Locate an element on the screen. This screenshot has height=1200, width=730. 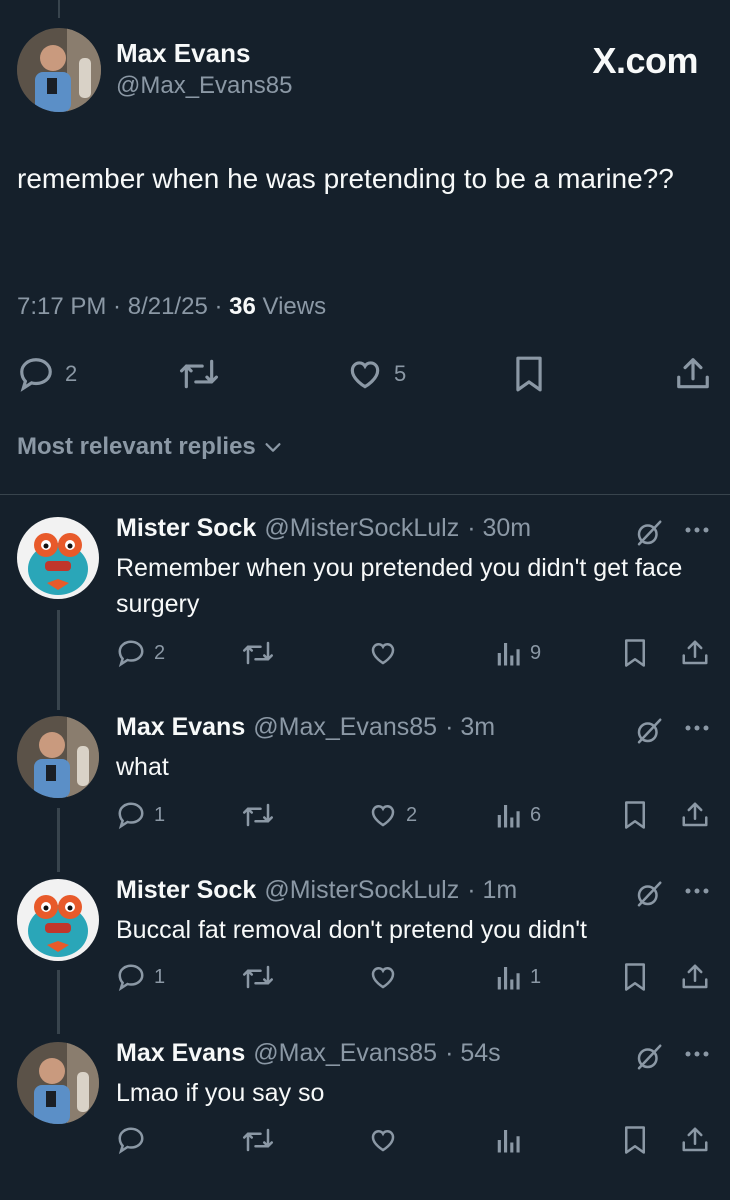
reply-age: · 54s is located at coordinates (473, 1053).